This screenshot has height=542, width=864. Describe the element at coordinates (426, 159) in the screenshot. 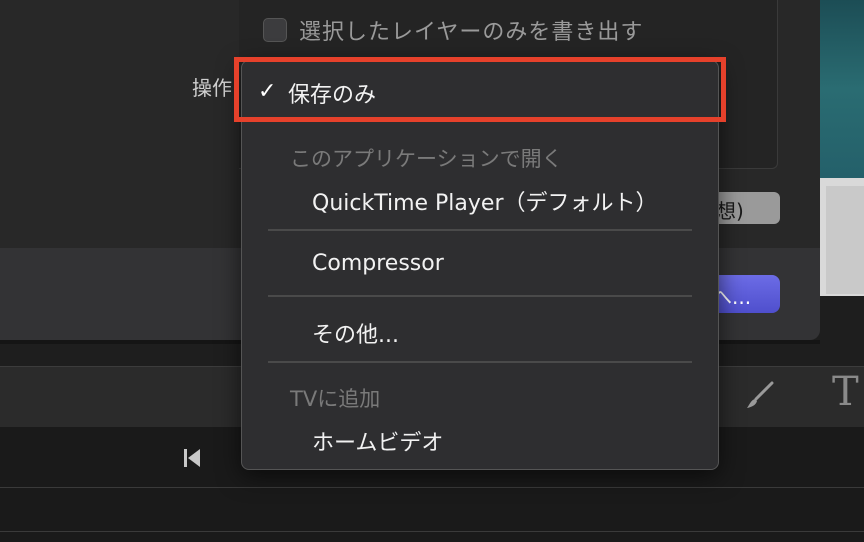

I see `open-with-heading: このアプリケーションで開く` at that location.